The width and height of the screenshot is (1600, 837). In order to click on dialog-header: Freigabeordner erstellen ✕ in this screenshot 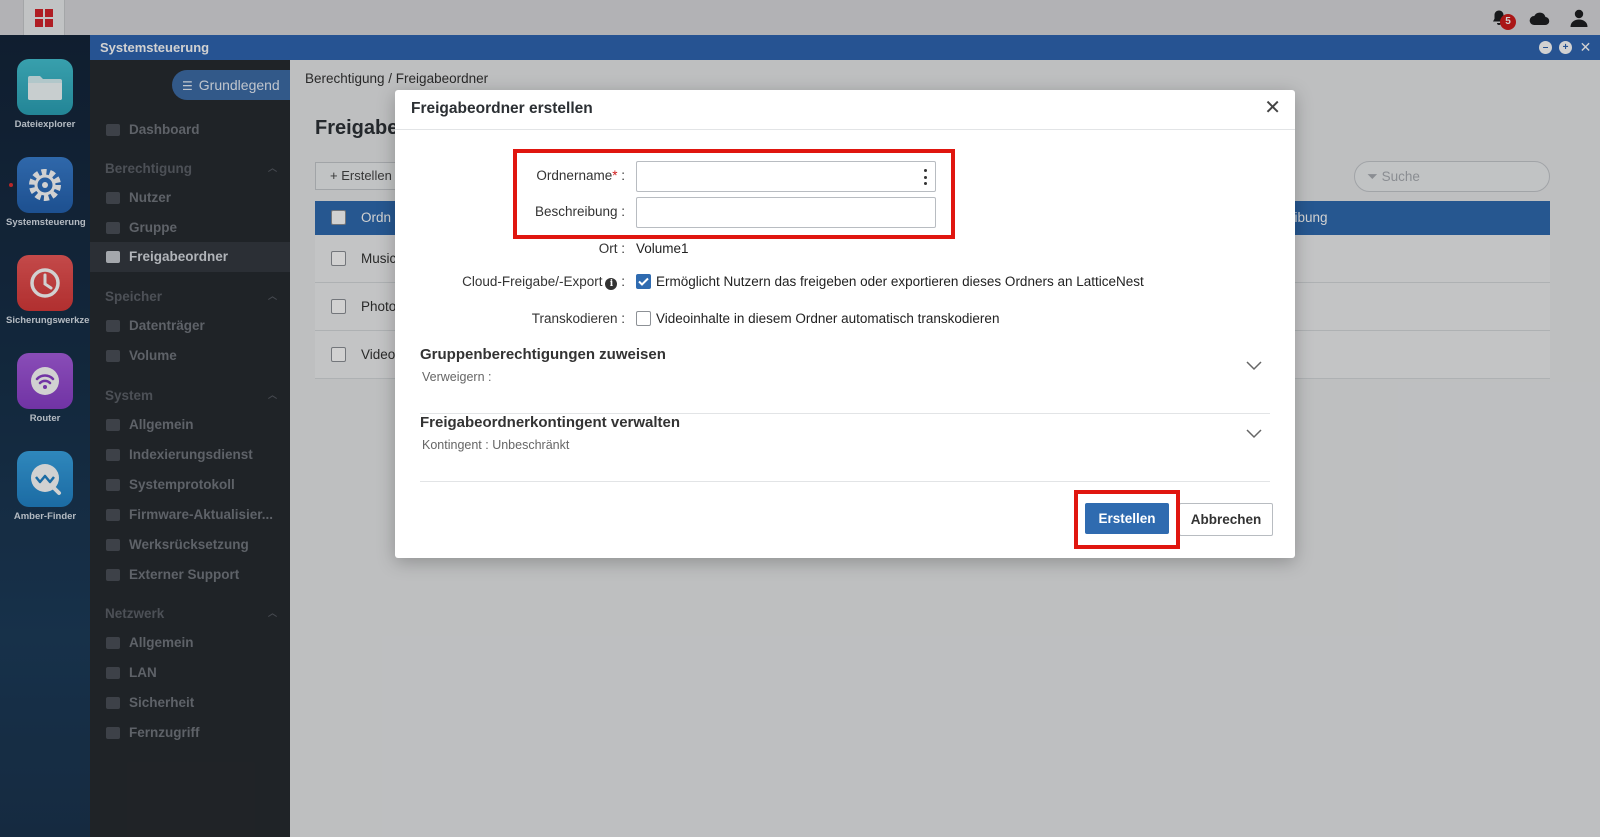, I will do `click(845, 110)`.